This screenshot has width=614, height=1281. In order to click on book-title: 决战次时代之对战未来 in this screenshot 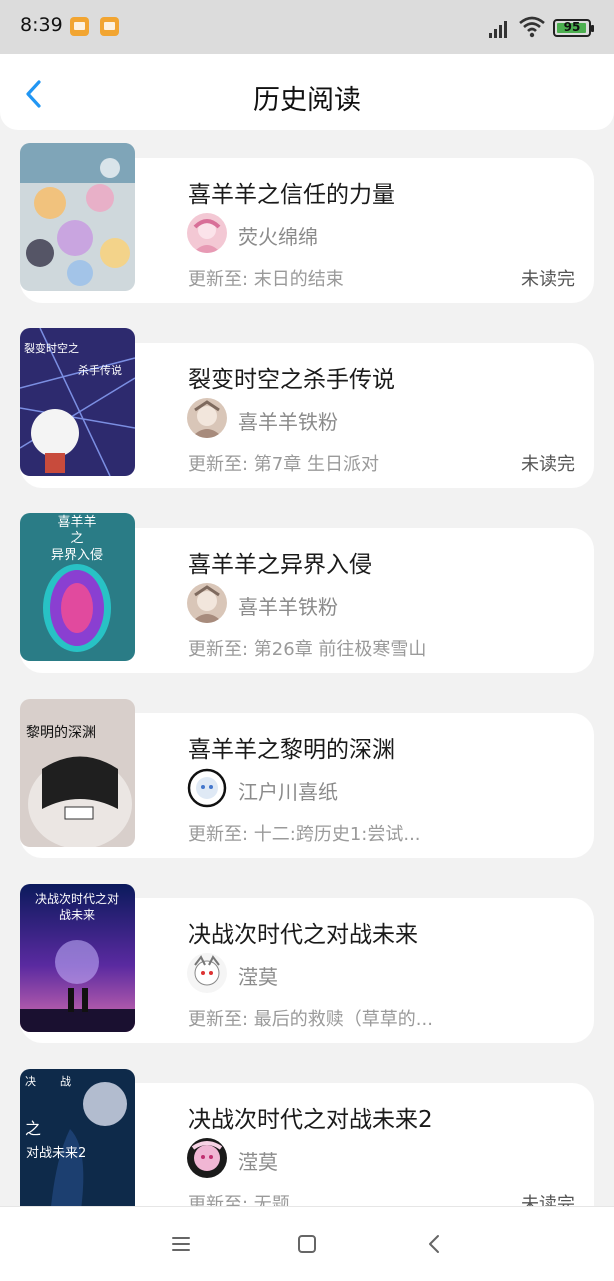, I will do `click(303, 935)`.